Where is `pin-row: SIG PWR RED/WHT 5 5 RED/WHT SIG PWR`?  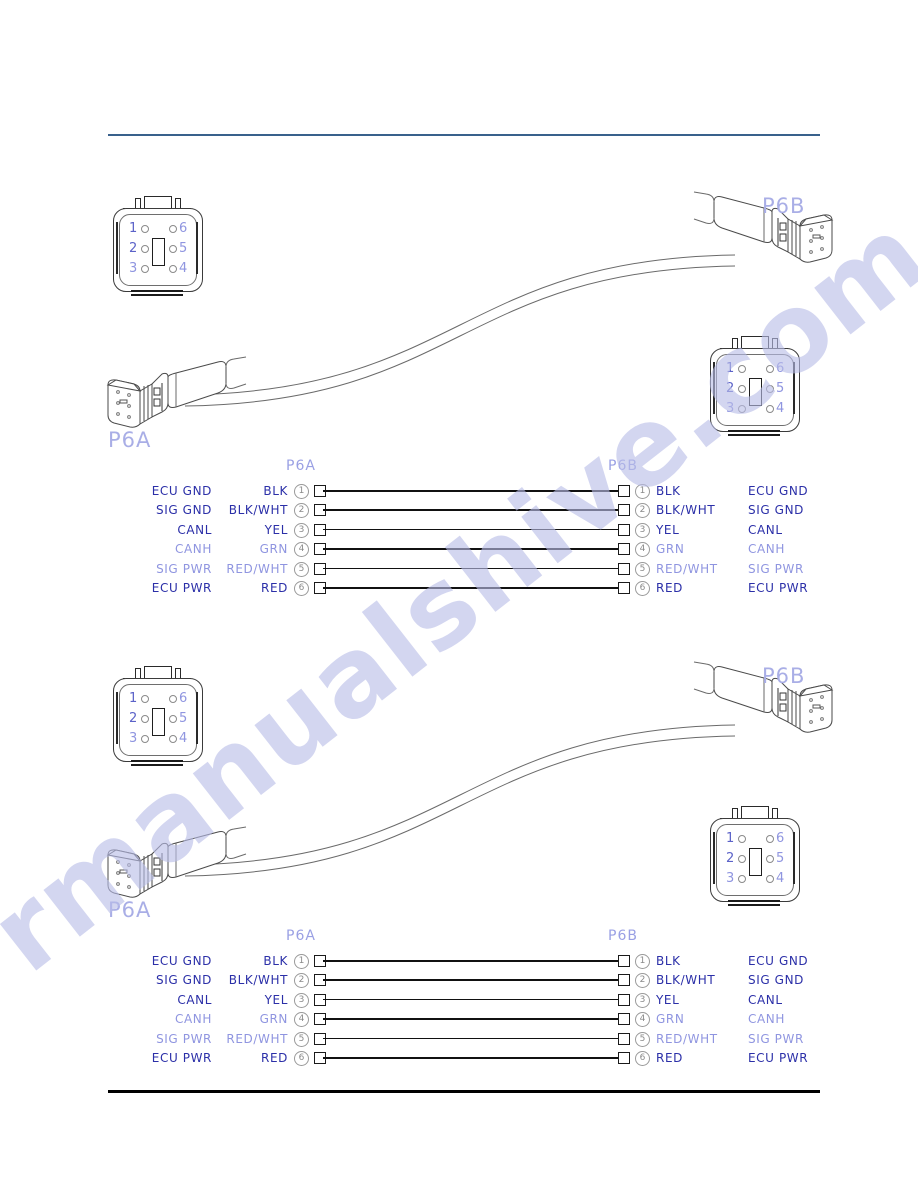 pin-row: SIG PWR RED/WHT 5 5 RED/WHT SIG PWR is located at coordinates (467, 569).